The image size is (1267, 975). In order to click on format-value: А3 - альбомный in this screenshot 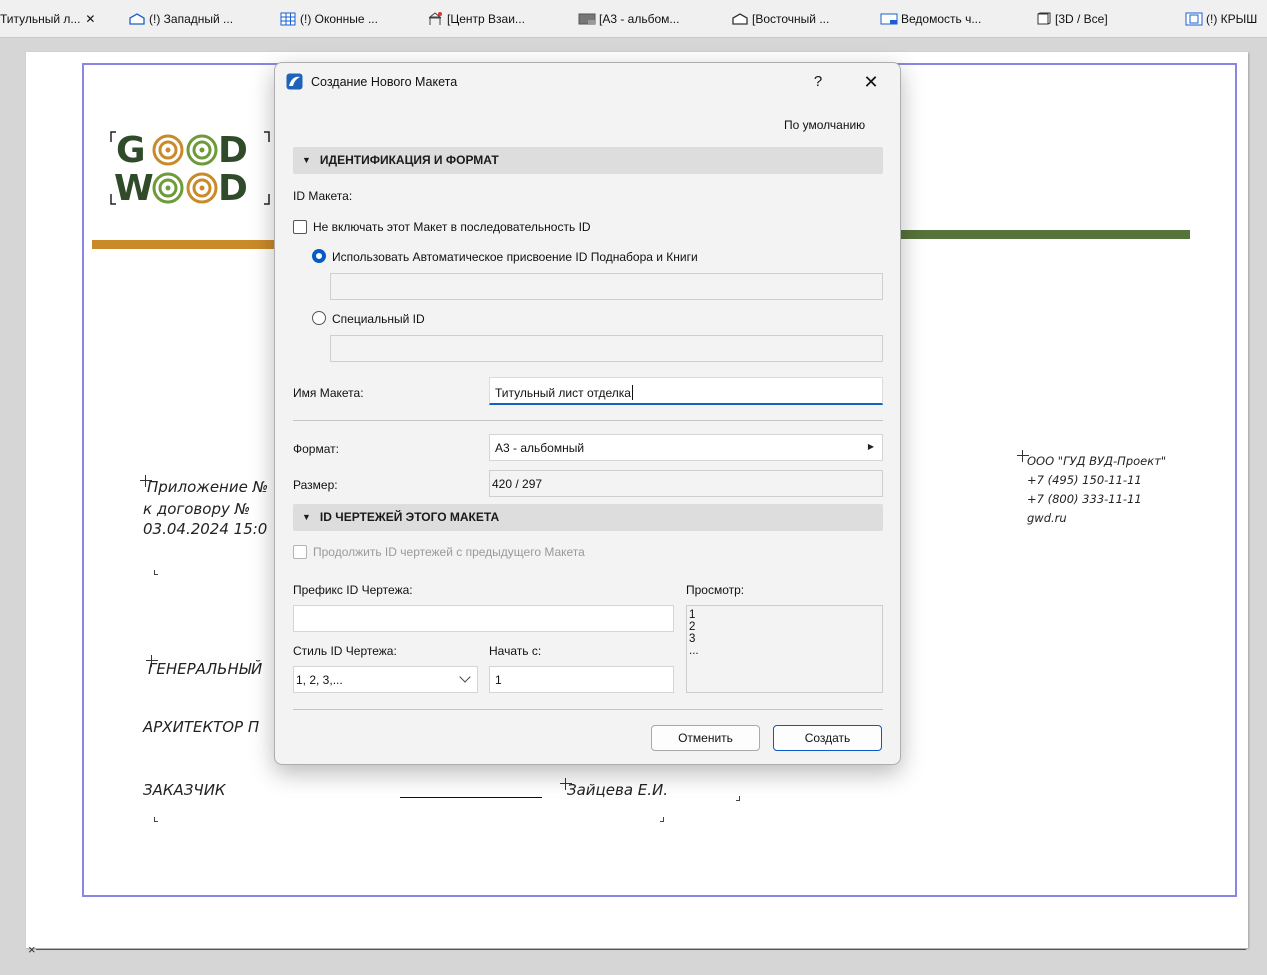, I will do `click(540, 448)`.